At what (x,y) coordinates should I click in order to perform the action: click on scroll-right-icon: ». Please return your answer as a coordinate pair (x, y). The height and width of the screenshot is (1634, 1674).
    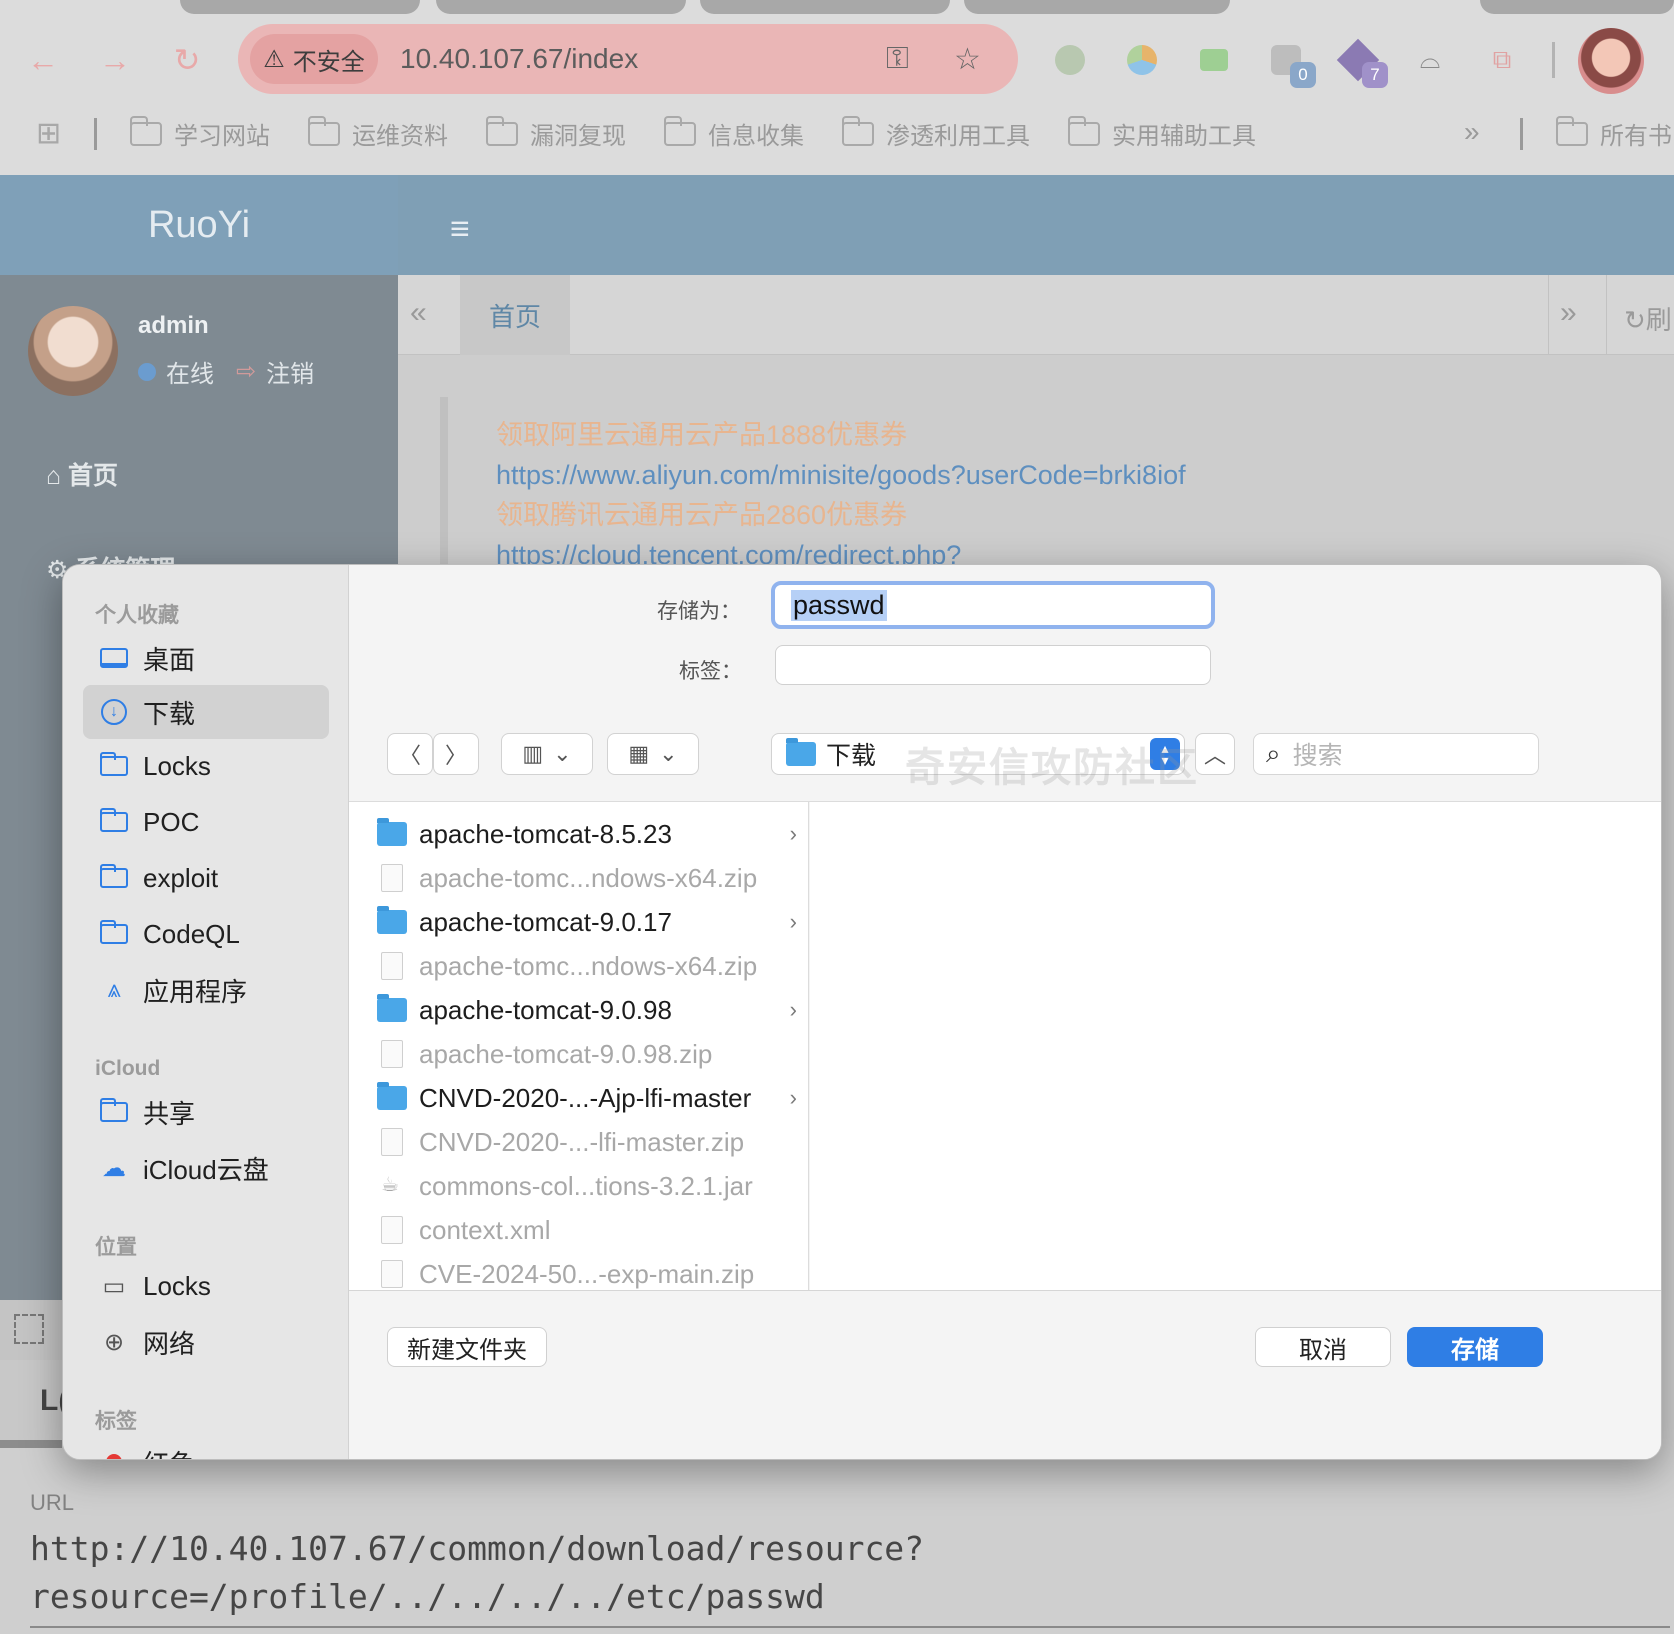
    Looking at the image, I should click on (1568, 313).